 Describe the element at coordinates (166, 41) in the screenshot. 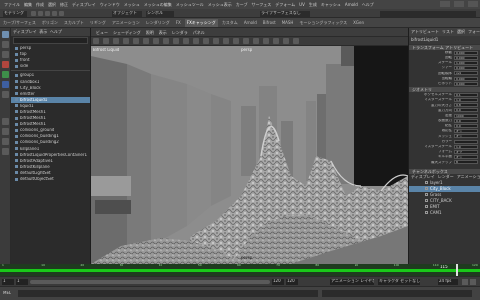

I see `wireframe-icon` at that location.